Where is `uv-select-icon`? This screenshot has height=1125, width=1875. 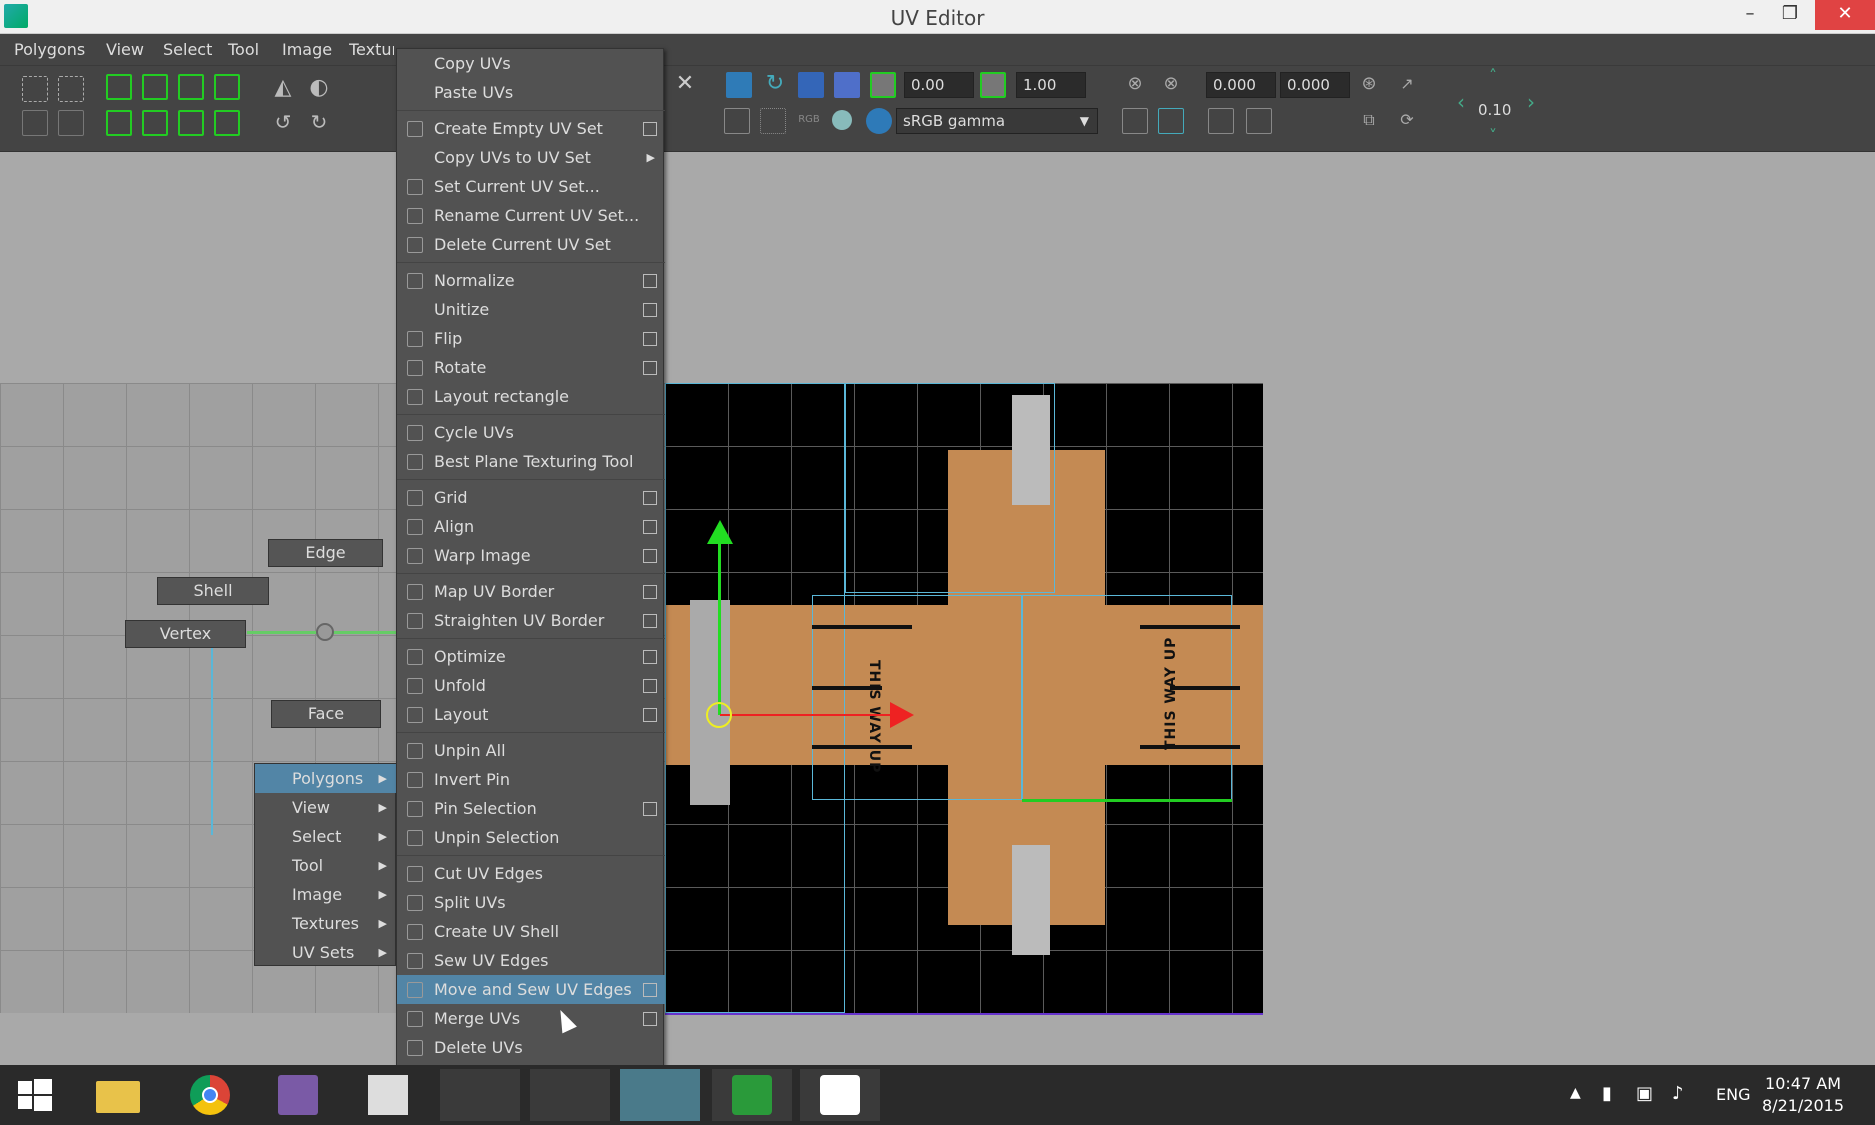
uv-select-icon is located at coordinates (35, 89).